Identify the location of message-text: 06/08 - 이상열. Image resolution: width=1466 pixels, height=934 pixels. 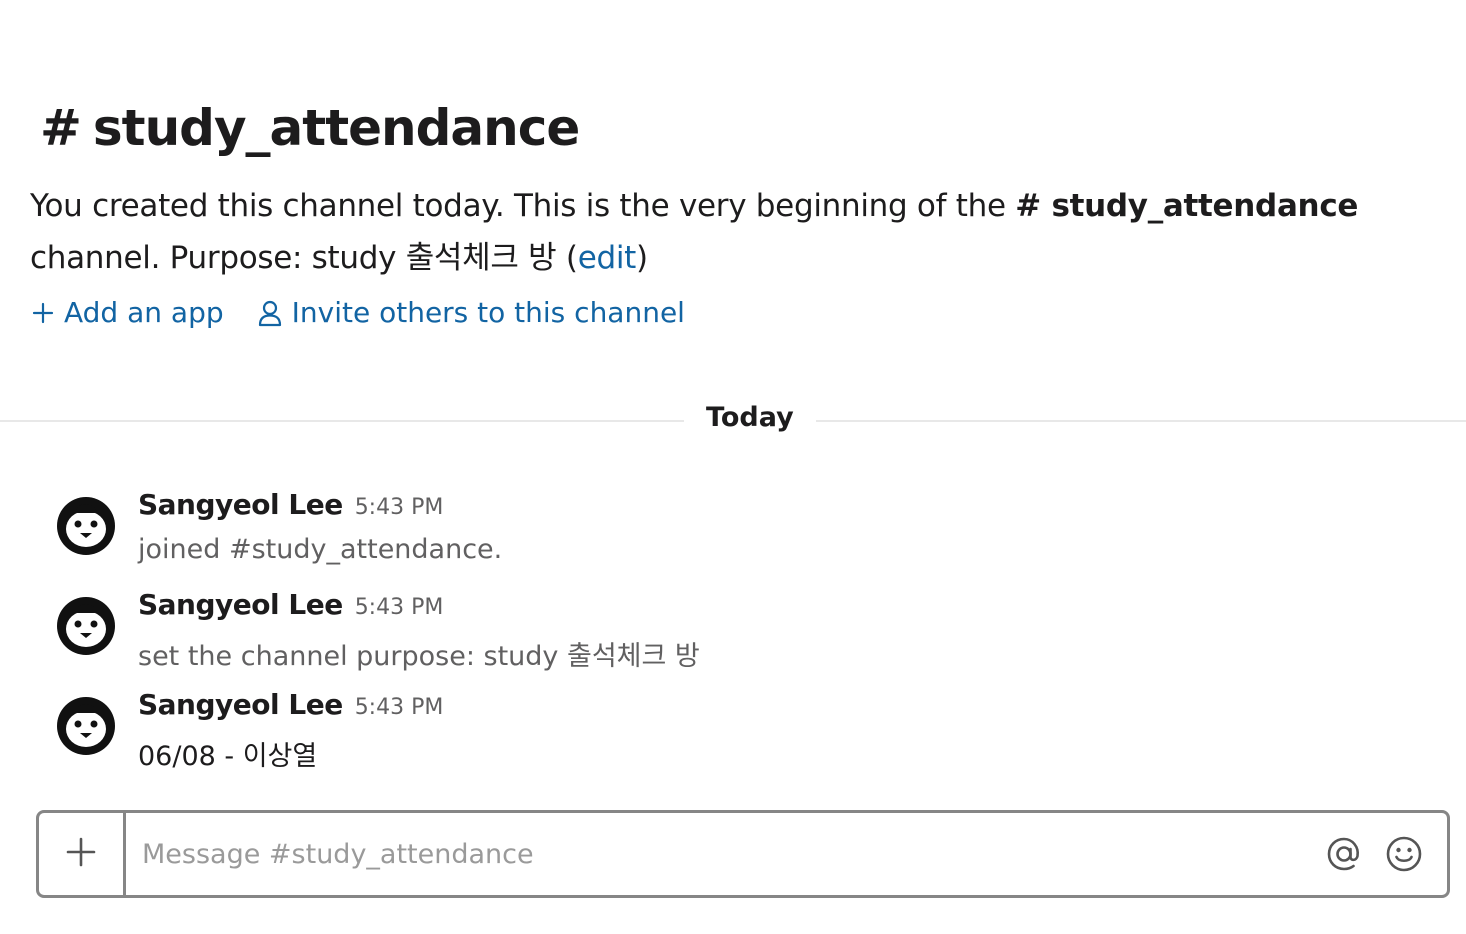
(228, 756).